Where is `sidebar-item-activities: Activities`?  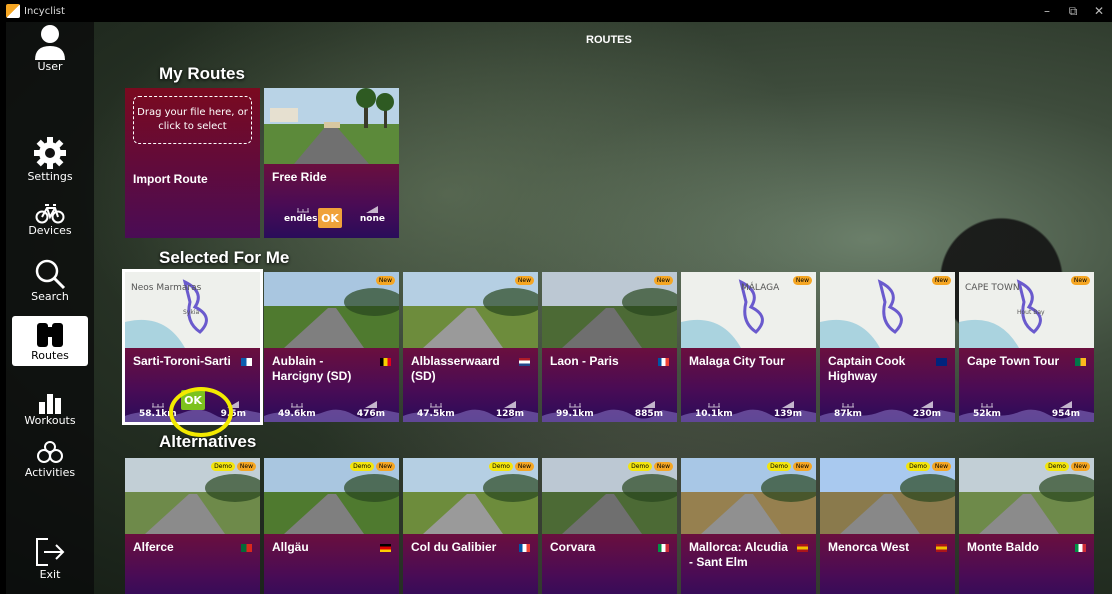
sidebar-item-activities: Activities is located at coordinates (50, 463).